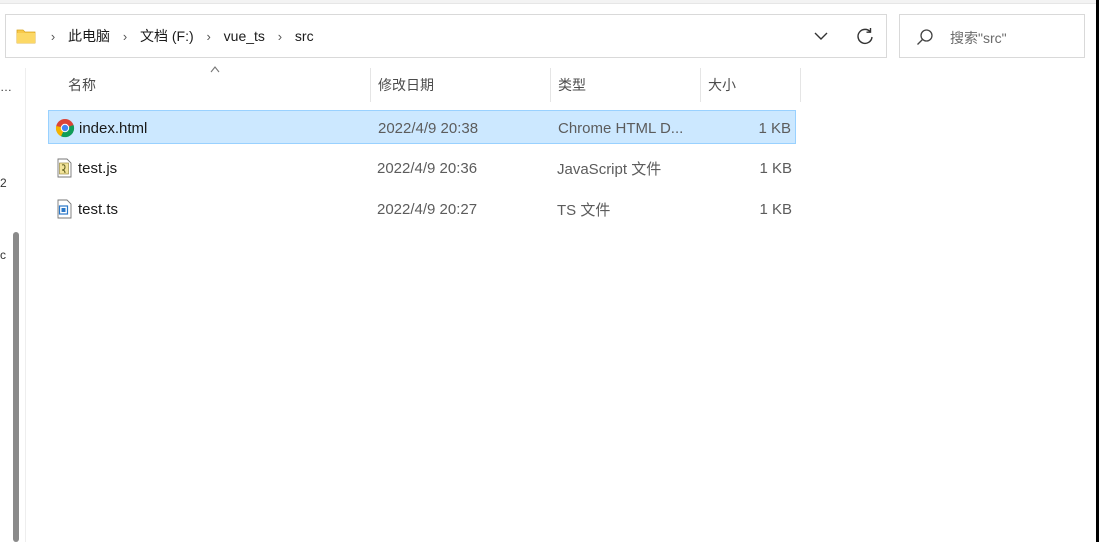 The width and height of the screenshot is (1099, 542). What do you see at coordinates (3, 183) in the screenshot?
I see `nav-fragment: 2` at bounding box center [3, 183].